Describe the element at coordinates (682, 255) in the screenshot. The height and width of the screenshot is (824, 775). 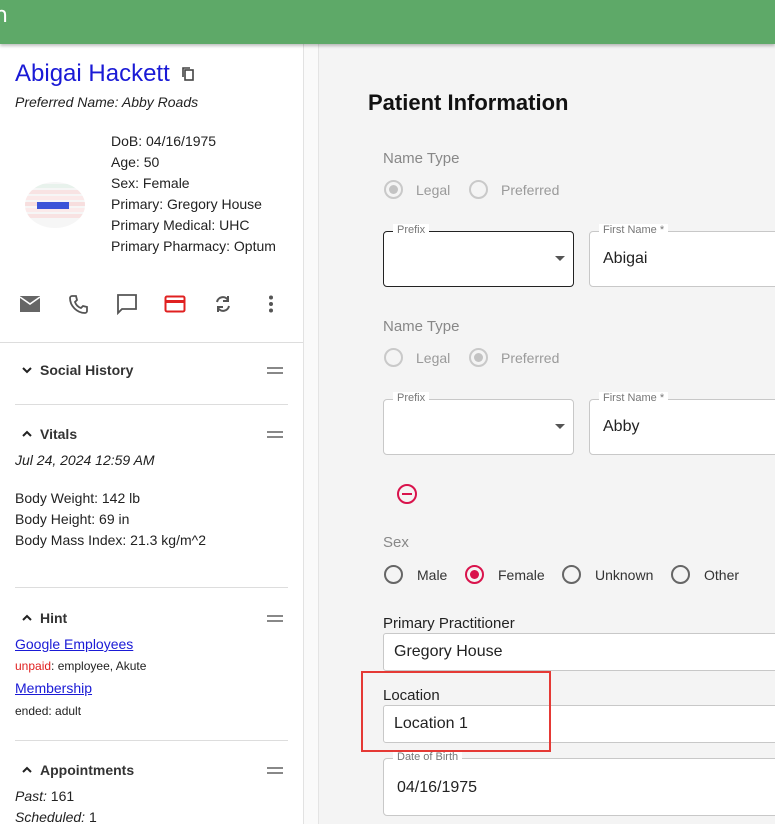
I see `first-name-field: First Name * Abigai` at that location.